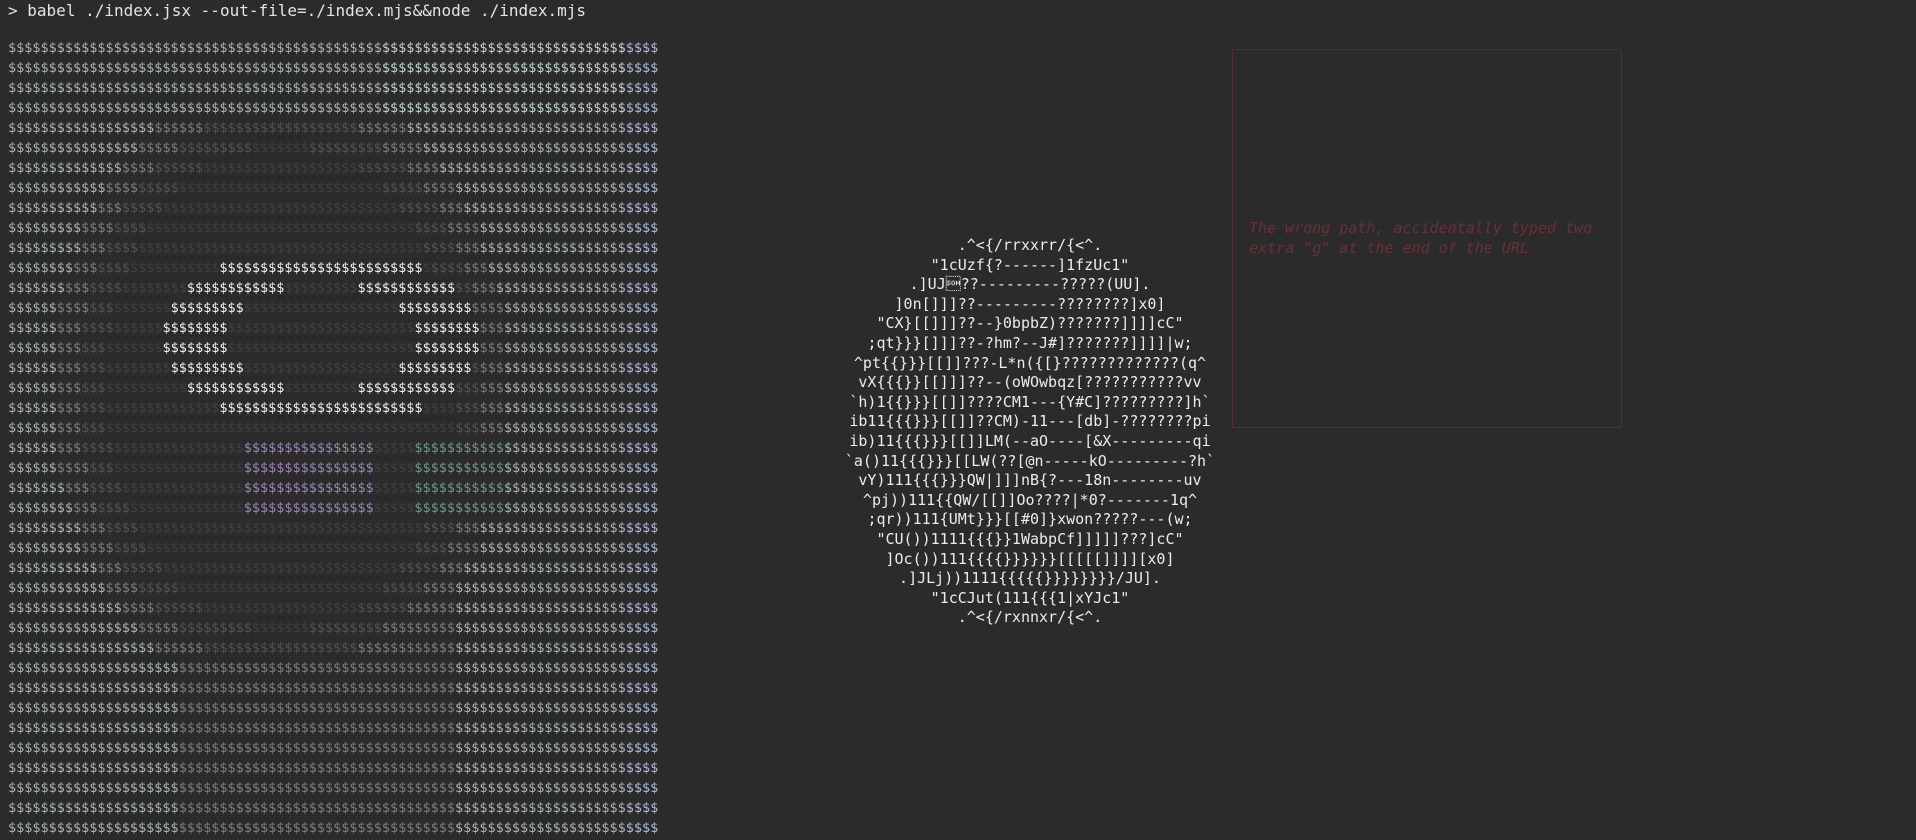 Image resolution: width=1916 pixels, height=840 pixels. What do you see at coordinates (1030, 401) in the screenshot?
I see `ascii-ball-line: `h)1{{}}}[[]]????CM1---{Y#C]?????????]h`` at bounding box center [1030, 401].